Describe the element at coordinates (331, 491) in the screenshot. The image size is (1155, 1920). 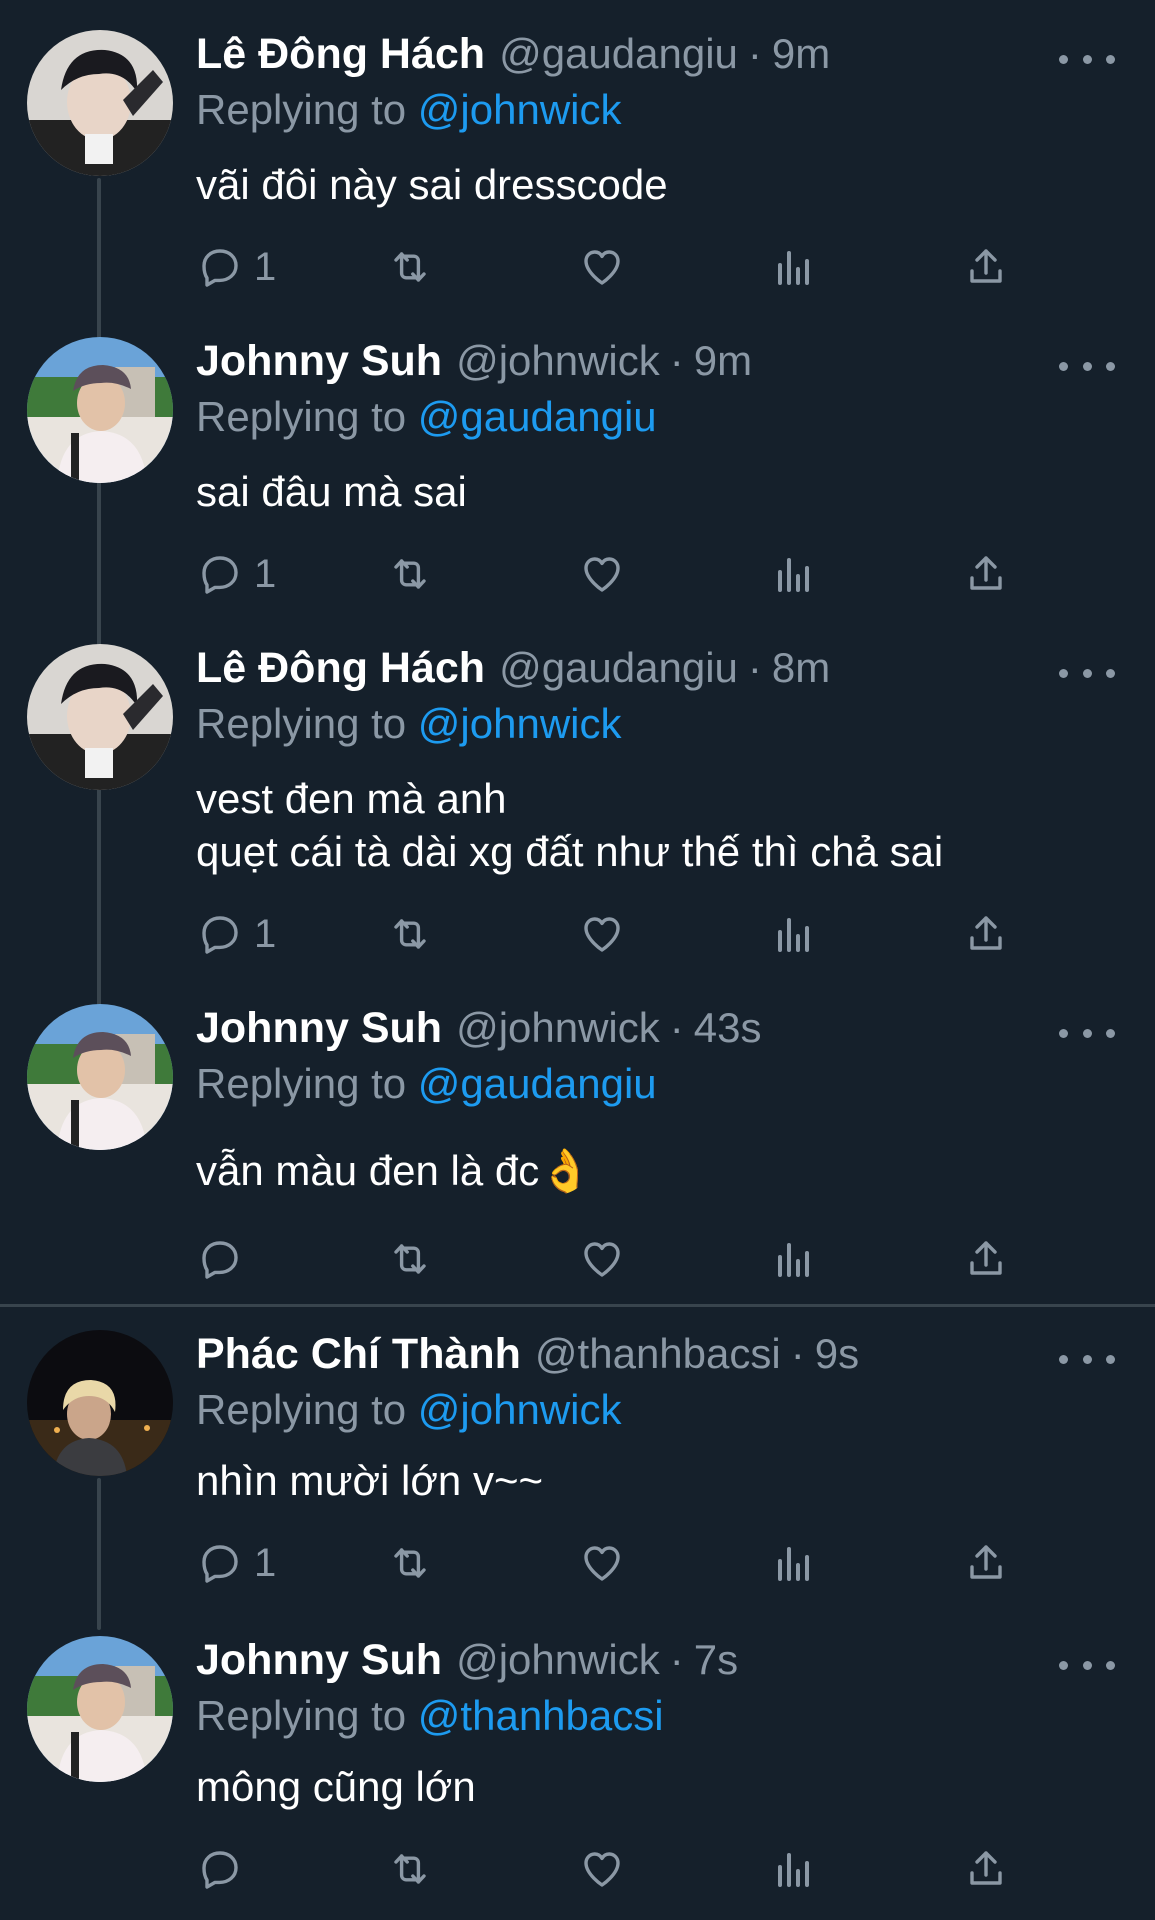
I see `tweet-text: sai đâu mà sai` at that location.